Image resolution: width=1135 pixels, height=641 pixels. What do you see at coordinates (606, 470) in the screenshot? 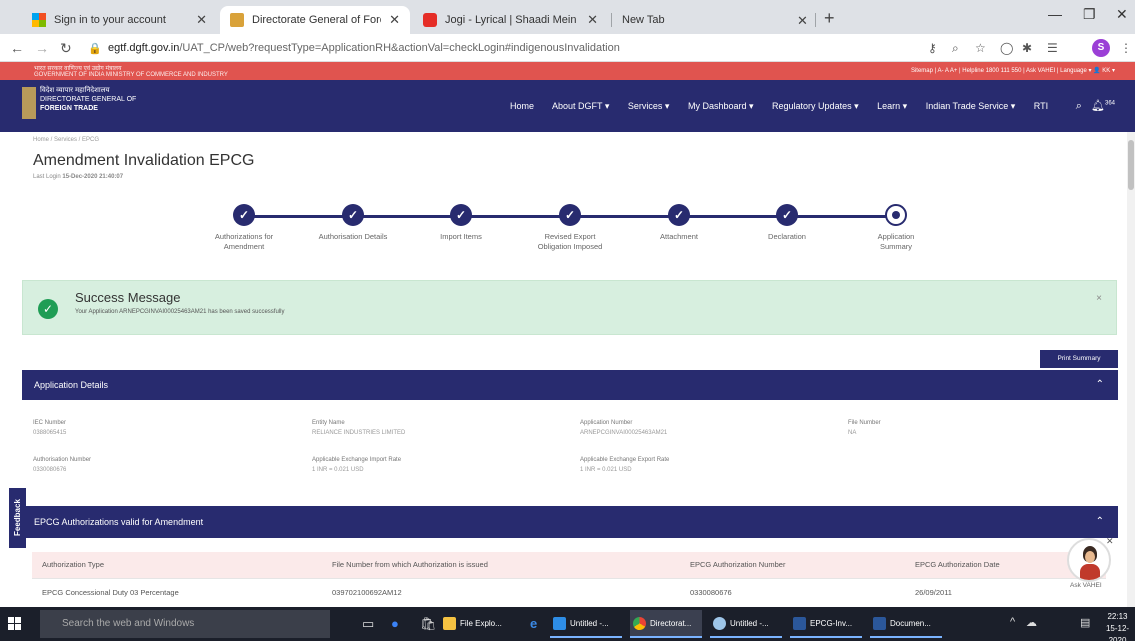
I see `field-value: 1 INR = 0.021 USD` at bounding box center [606, 470].